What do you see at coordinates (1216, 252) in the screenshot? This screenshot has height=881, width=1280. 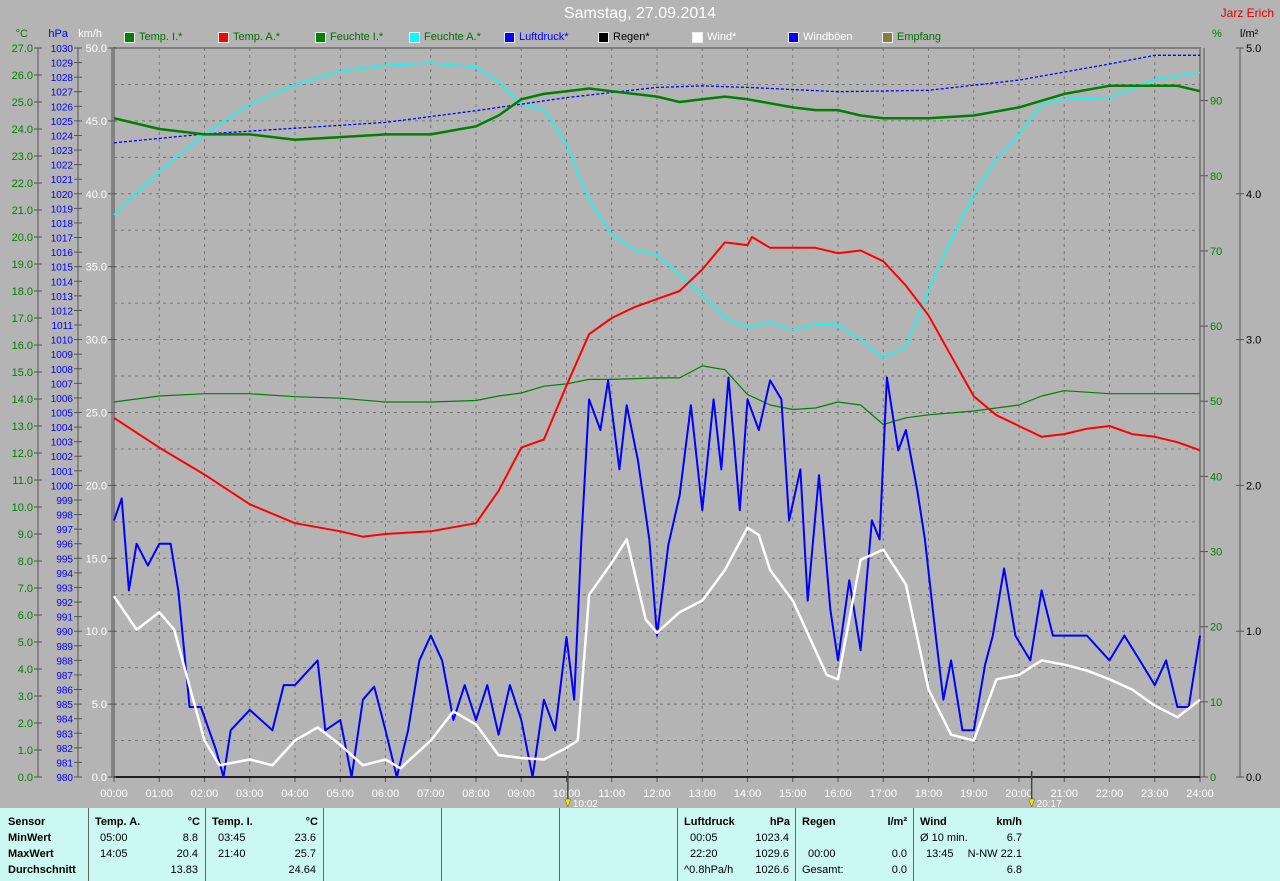 I see `humidity-tick-label: 70` at bounding box center [1216, 252].